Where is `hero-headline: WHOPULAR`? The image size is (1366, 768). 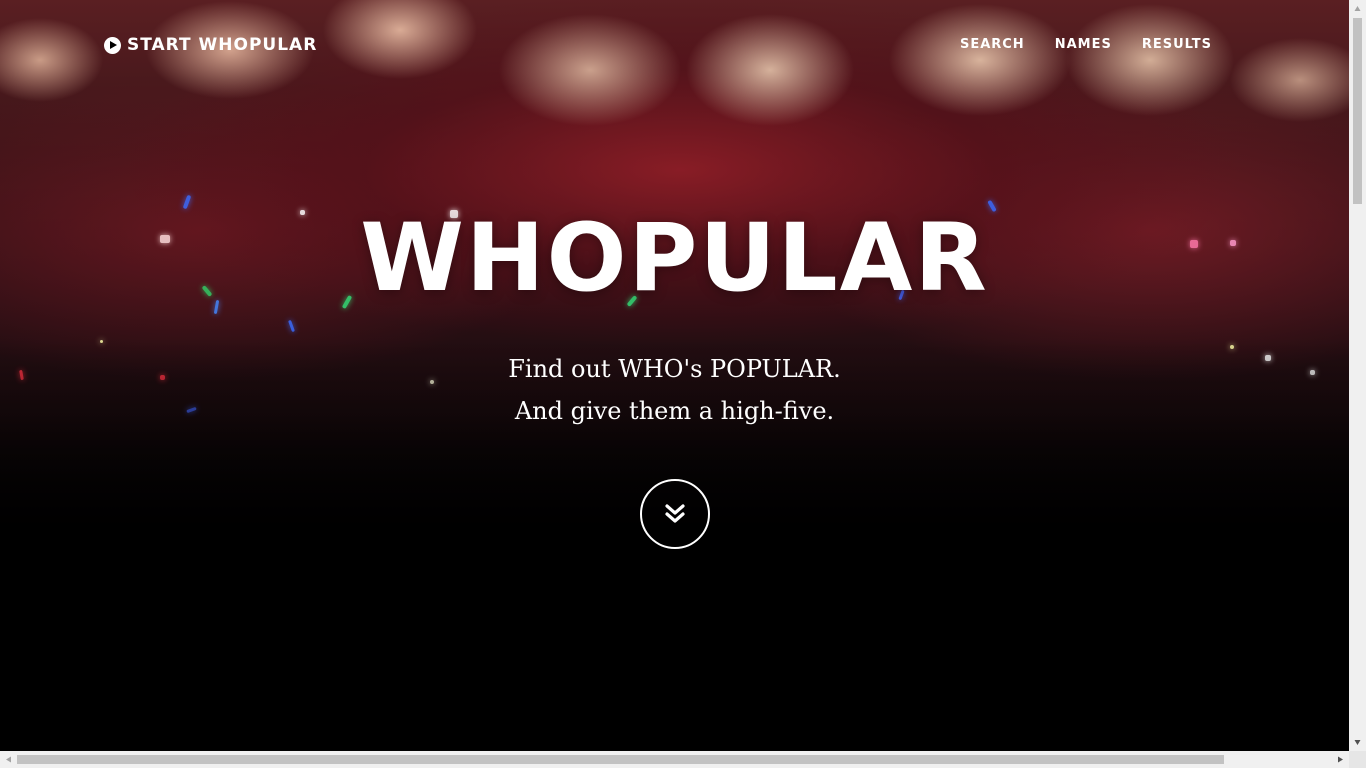
hero-headline: WHOPULAR is located at coordinates (674, 258).